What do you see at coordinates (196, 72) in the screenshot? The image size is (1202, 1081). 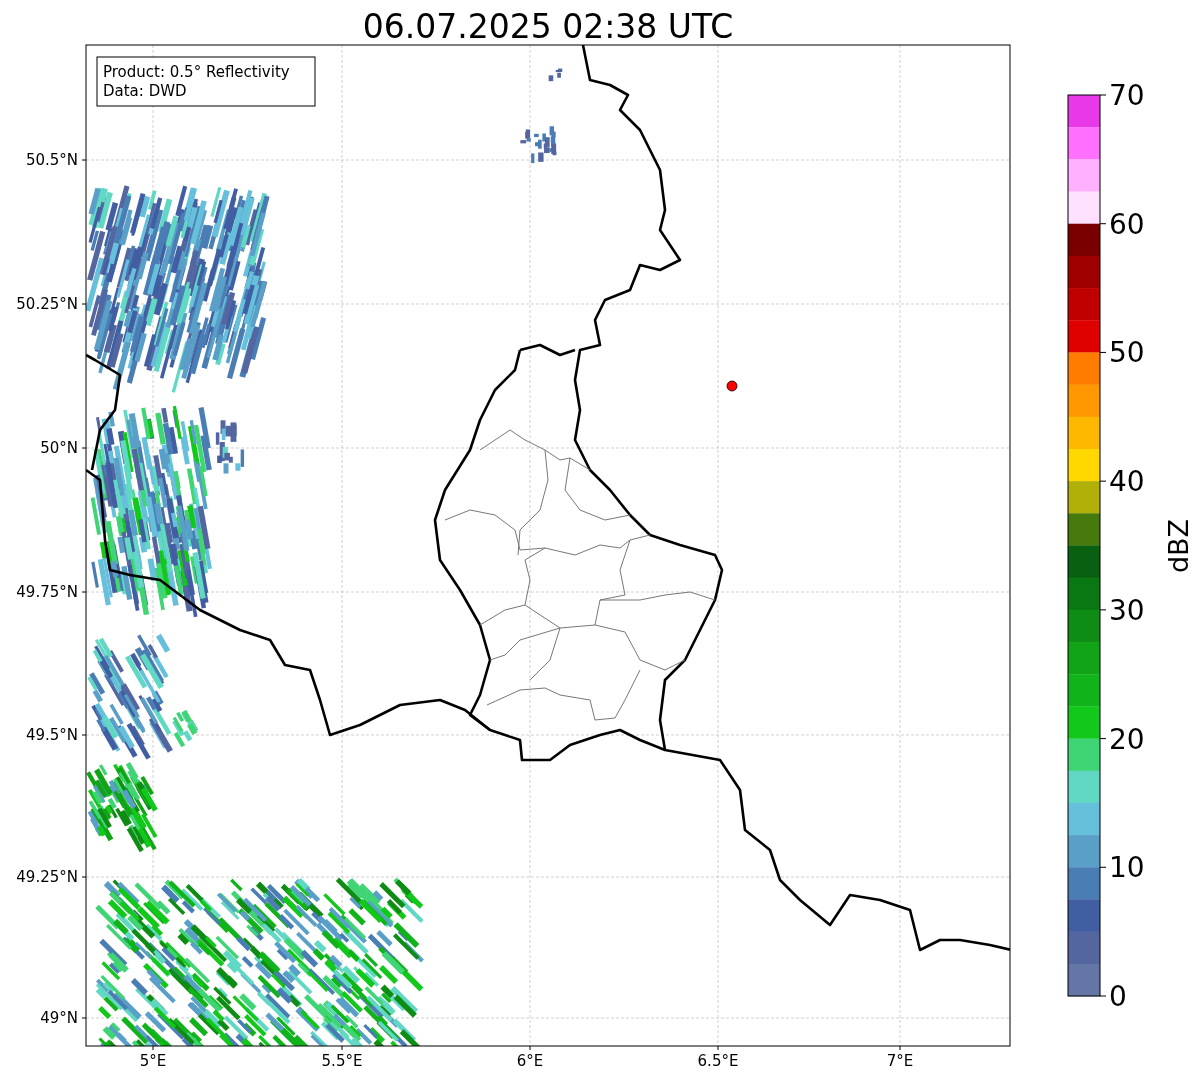 I see `info-text: Product: 0.5° Reflectivity` at bounding box center [196, 72].